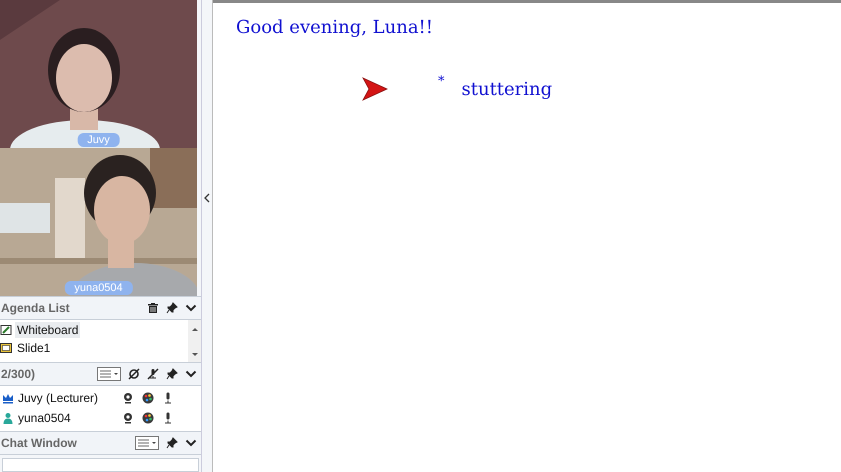 Image resolution: width=841 pixels, height=472 pixels. What do you see at coordinates (8, 398) in the screenshot?
I see `crown-icon` at bounding box center [8, 398].